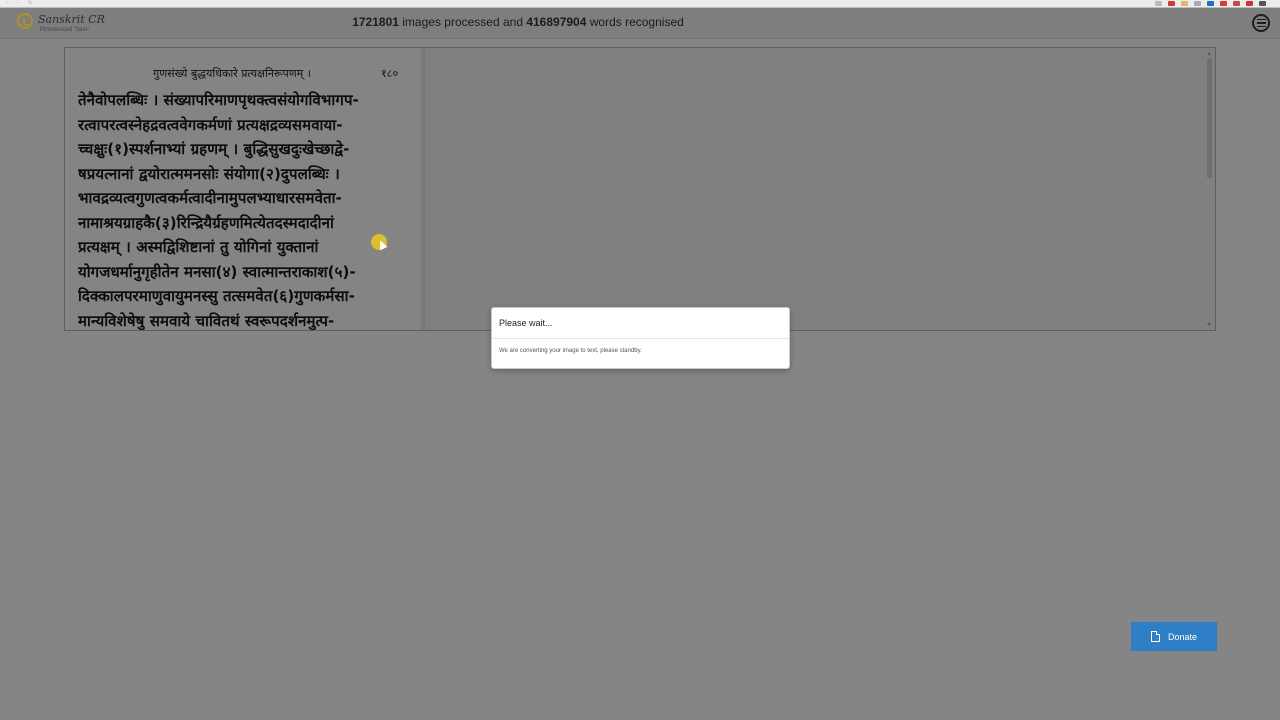 The height and width of the screenshot is (720, 1280). What do you see at coordinates (1209, 324) in the screenshot?
I see `scroll-down-icon` at bounding box center [1209, 324].